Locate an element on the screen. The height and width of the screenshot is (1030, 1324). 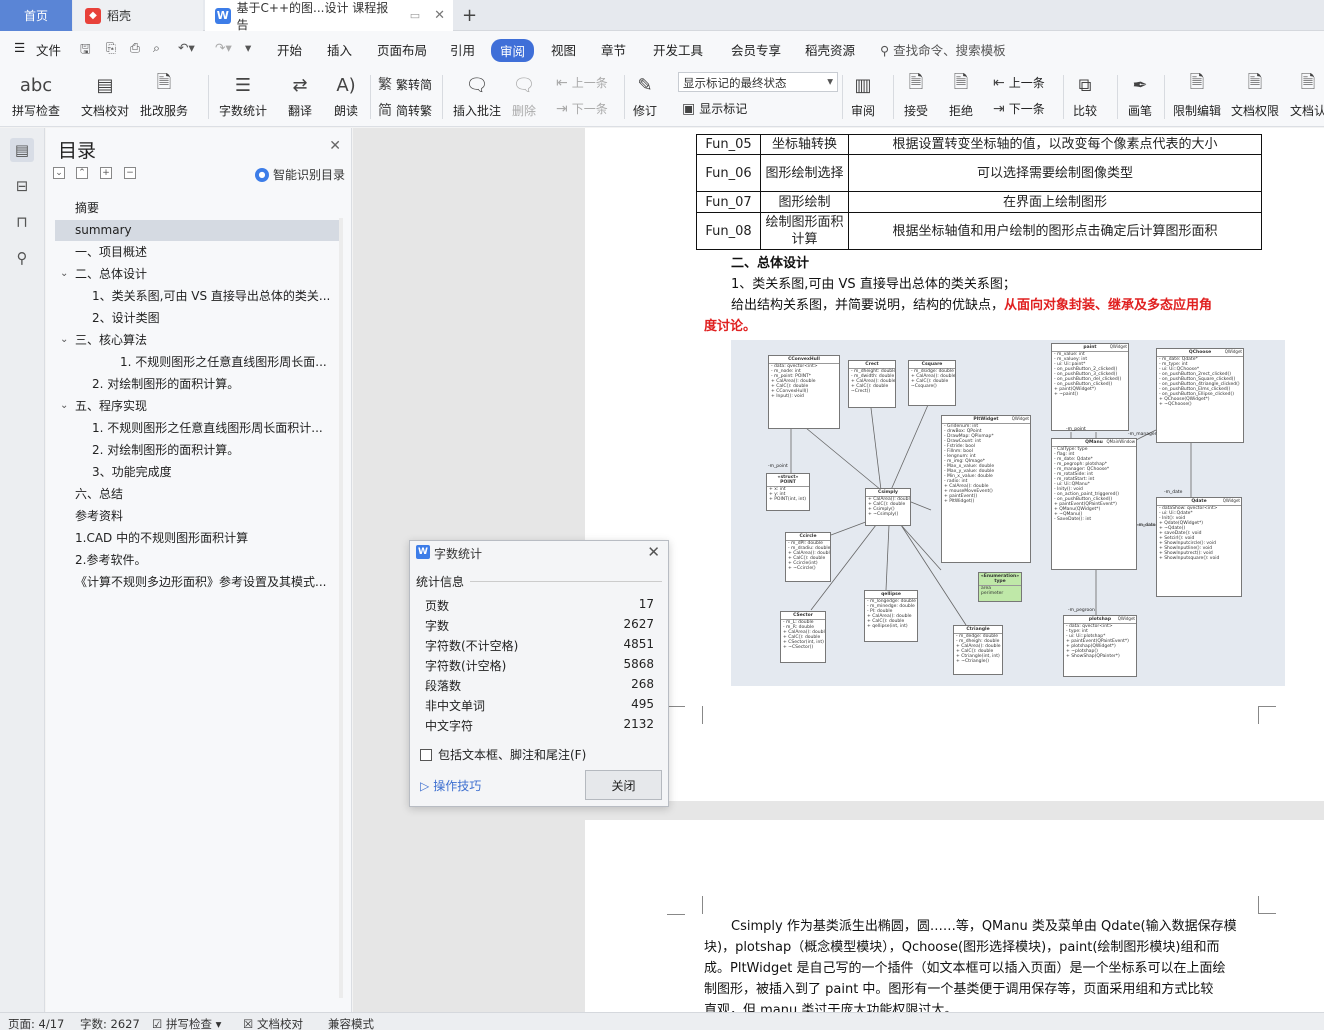
export-pdf-icon: ⎘ is located at coordinates (111, 48).